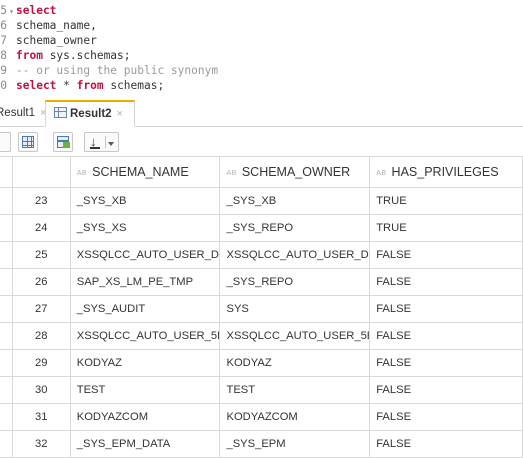 The image size is (523, 458). Describe the element at coordinates (145, 309) in the screenshot. I see `schema-name-cell: _SYS_AUDIT` at that location.